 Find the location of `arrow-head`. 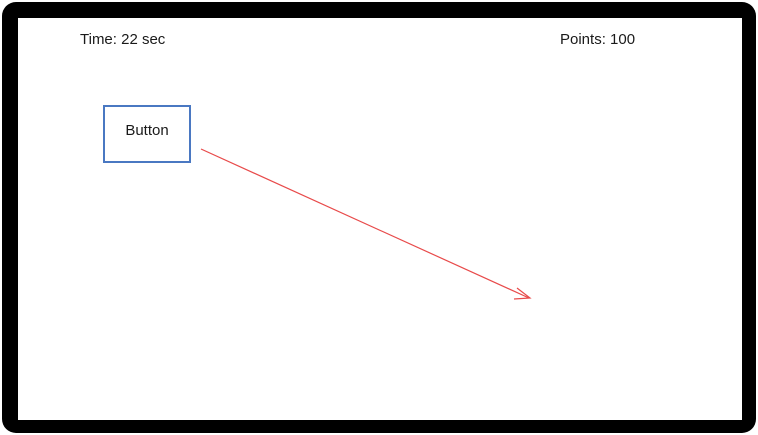

arrow-head is located at coordinates (522, 293).